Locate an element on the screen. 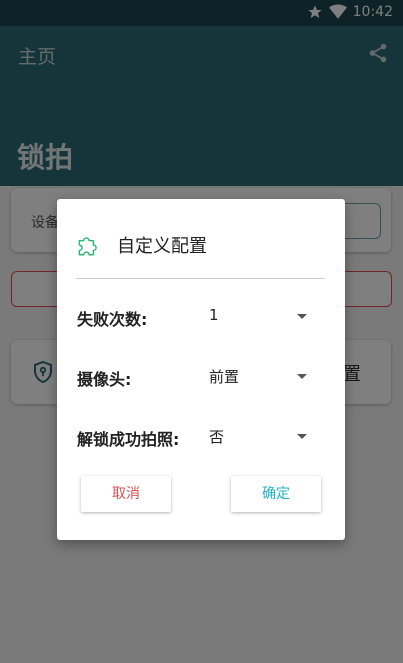  puzzle-icon is located at coordinates (87, 246).